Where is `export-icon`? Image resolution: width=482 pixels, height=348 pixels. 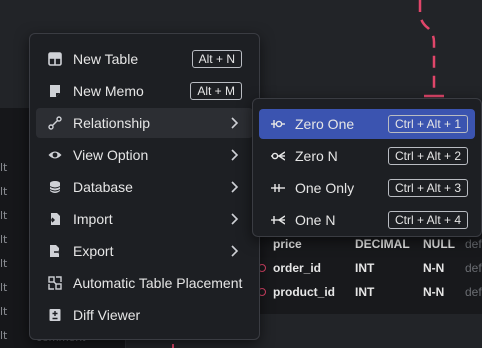 export-icon is located at coordinates (55, 251).